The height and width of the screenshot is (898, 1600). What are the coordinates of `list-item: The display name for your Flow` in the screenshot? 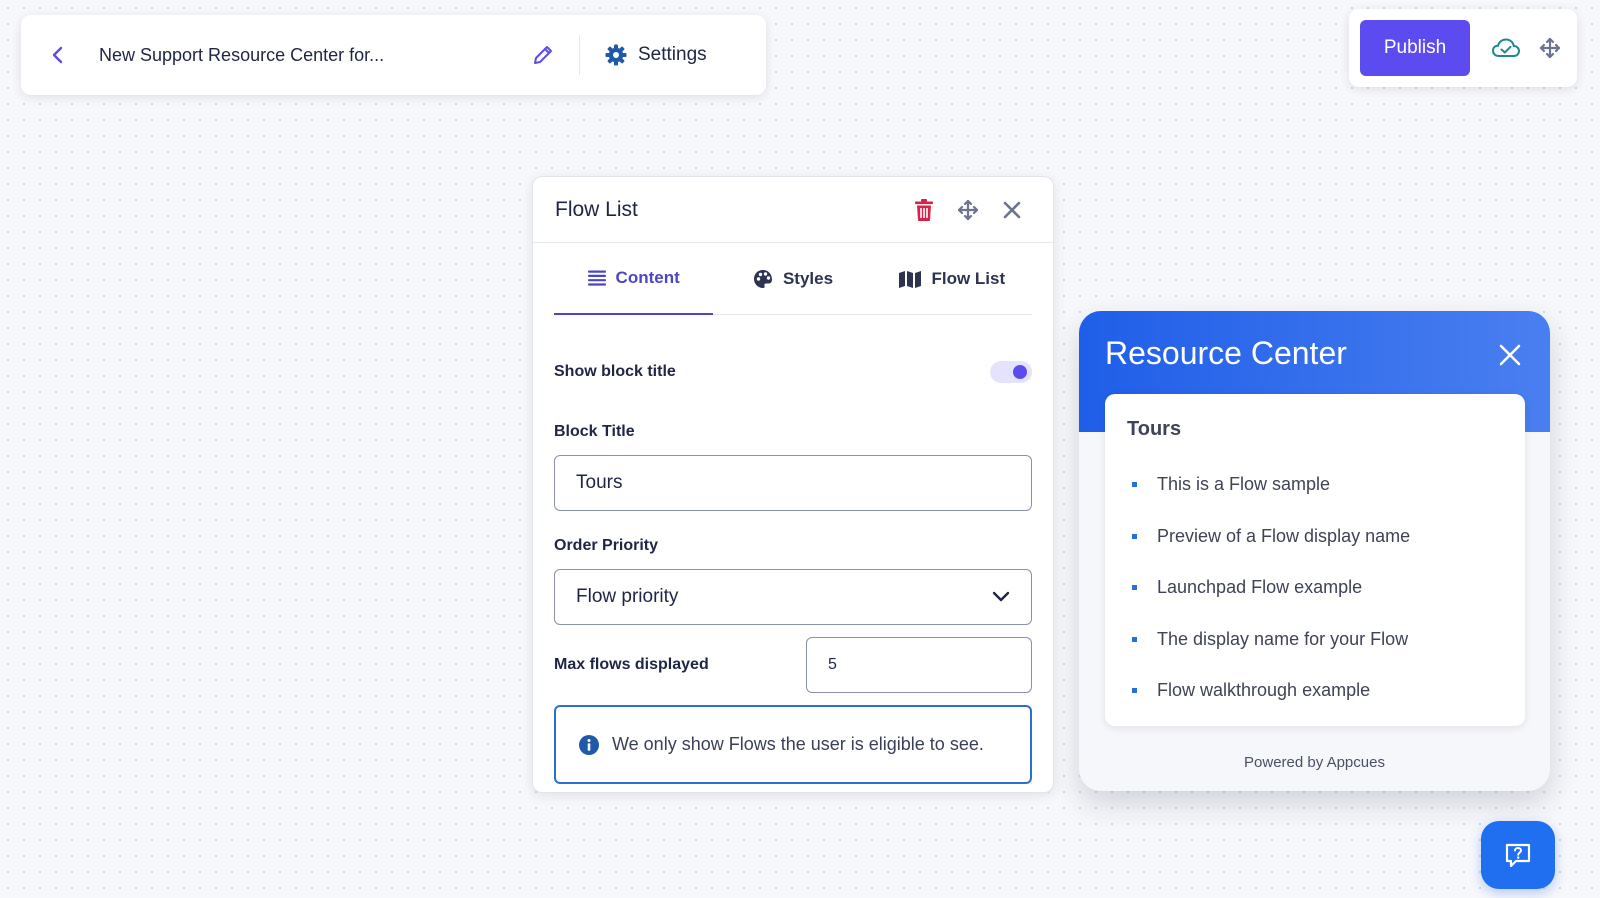 It's located at (1315, 640).